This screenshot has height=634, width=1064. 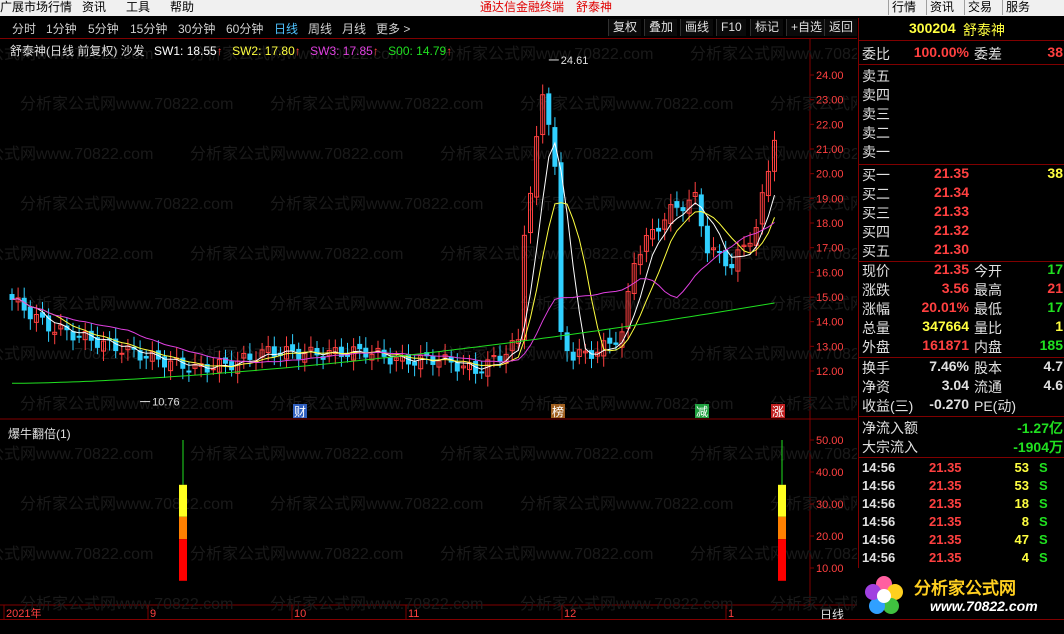 I want to click on tick-row: 14:56 21.35 8 S, so click(x=961, y=523).